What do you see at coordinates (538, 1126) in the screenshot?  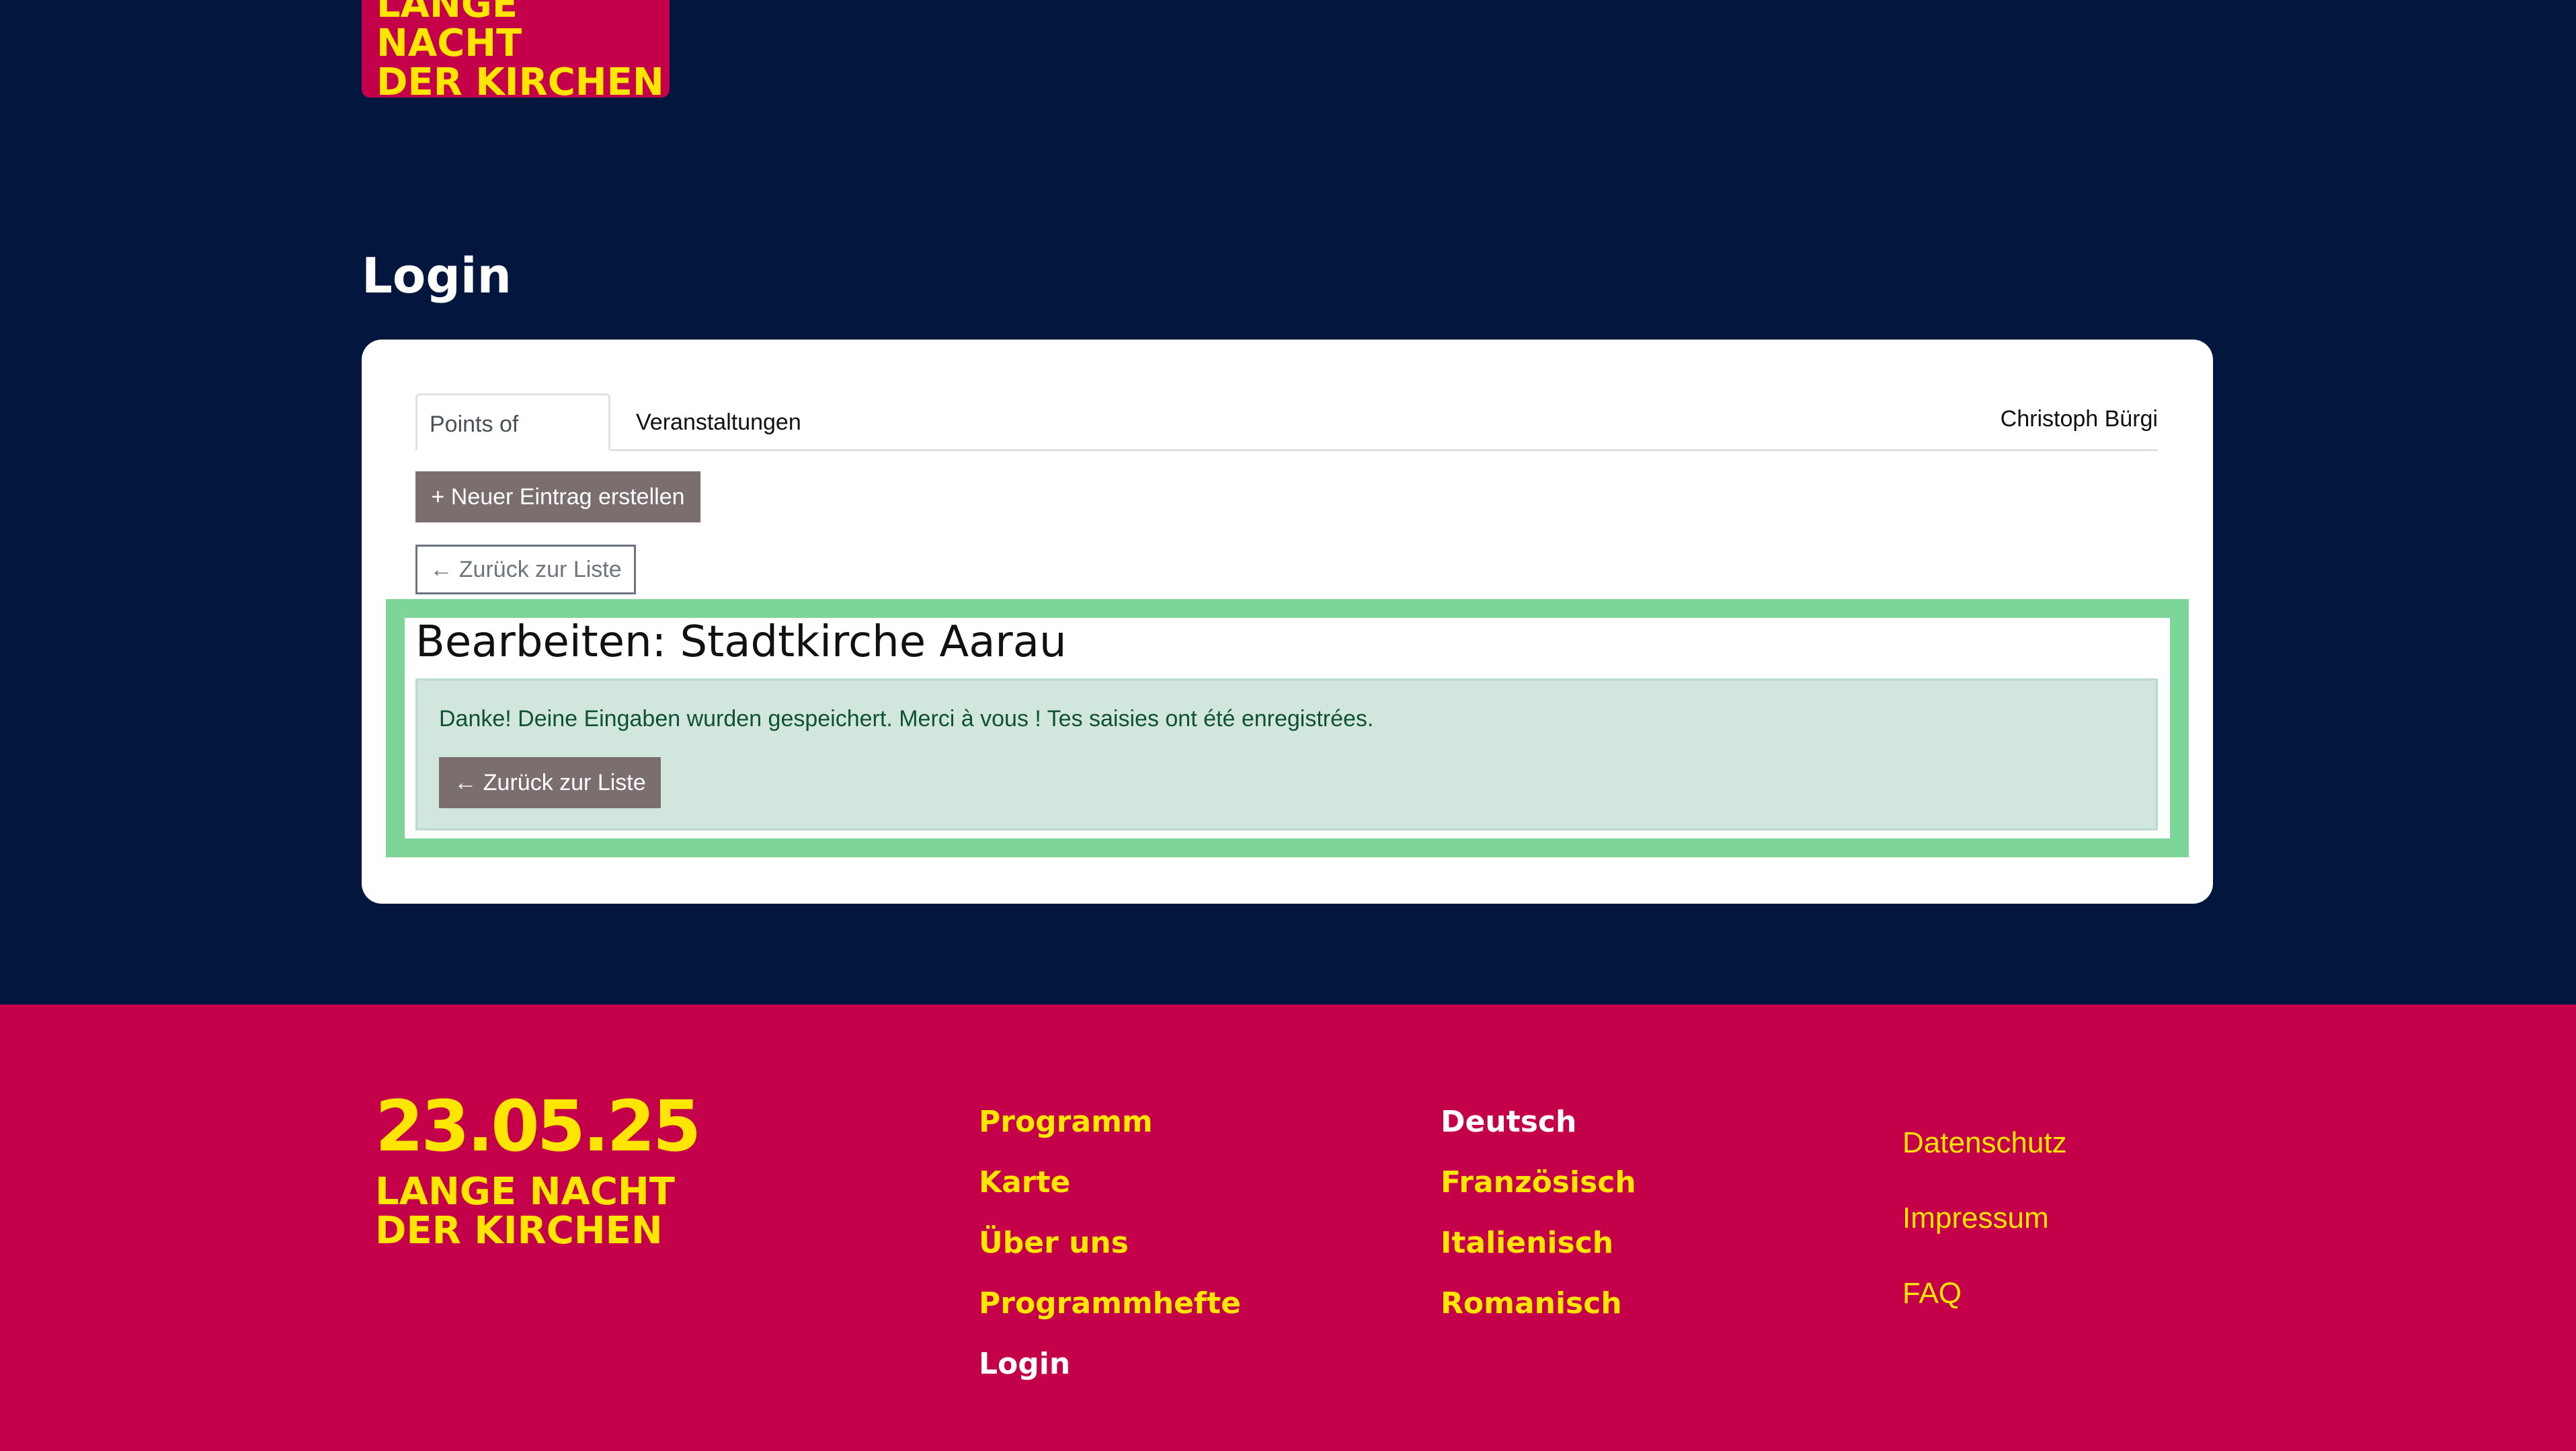 I see `footer-event-date: 23.05.25` at bounding box center [538, 1126].